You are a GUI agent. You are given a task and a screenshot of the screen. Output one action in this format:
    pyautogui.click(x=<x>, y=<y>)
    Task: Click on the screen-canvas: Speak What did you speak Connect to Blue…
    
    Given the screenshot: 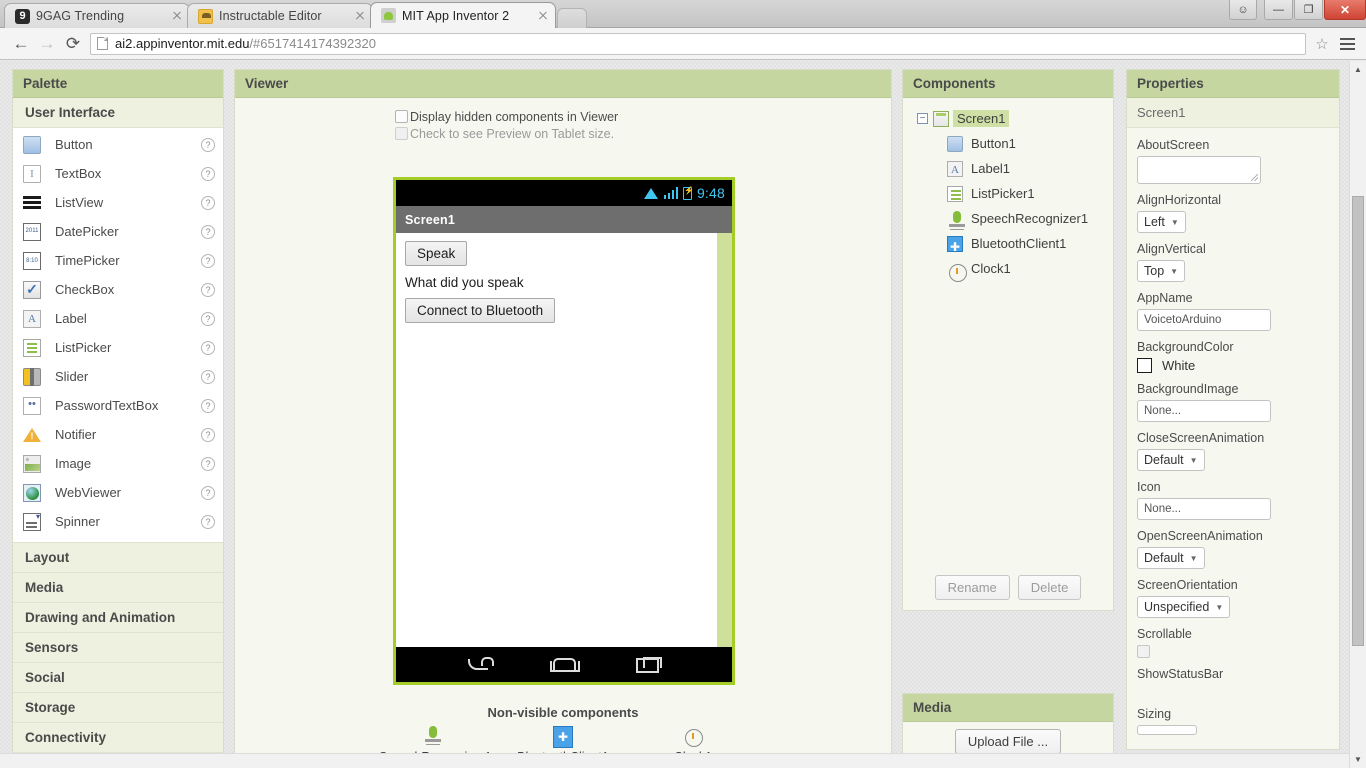 What is the action you would take?
    pyautogui.click(x=564, y=440)
    